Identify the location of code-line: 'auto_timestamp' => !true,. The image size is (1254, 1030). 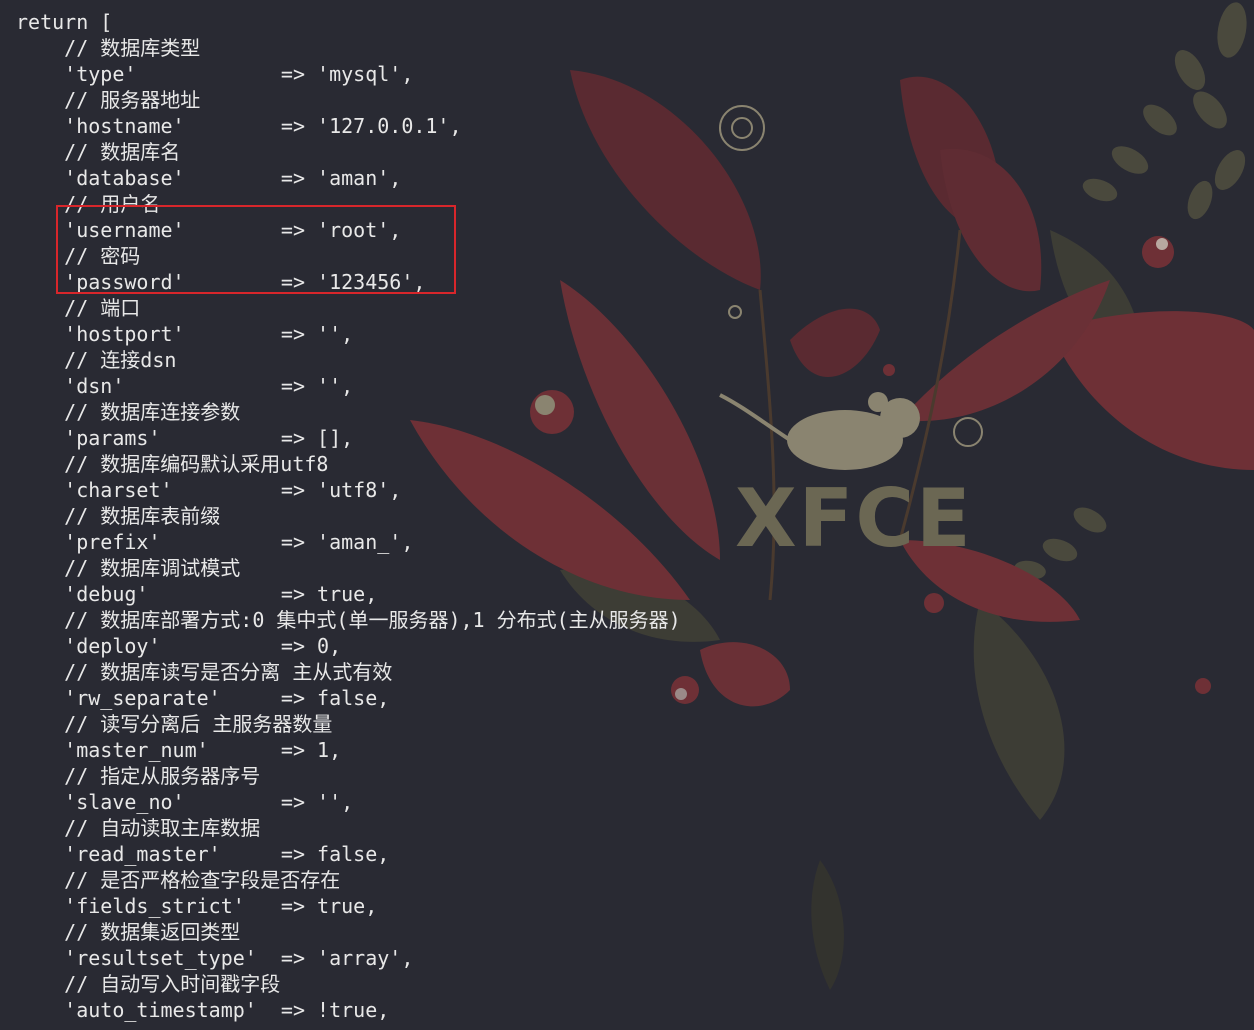
(203, 1010).